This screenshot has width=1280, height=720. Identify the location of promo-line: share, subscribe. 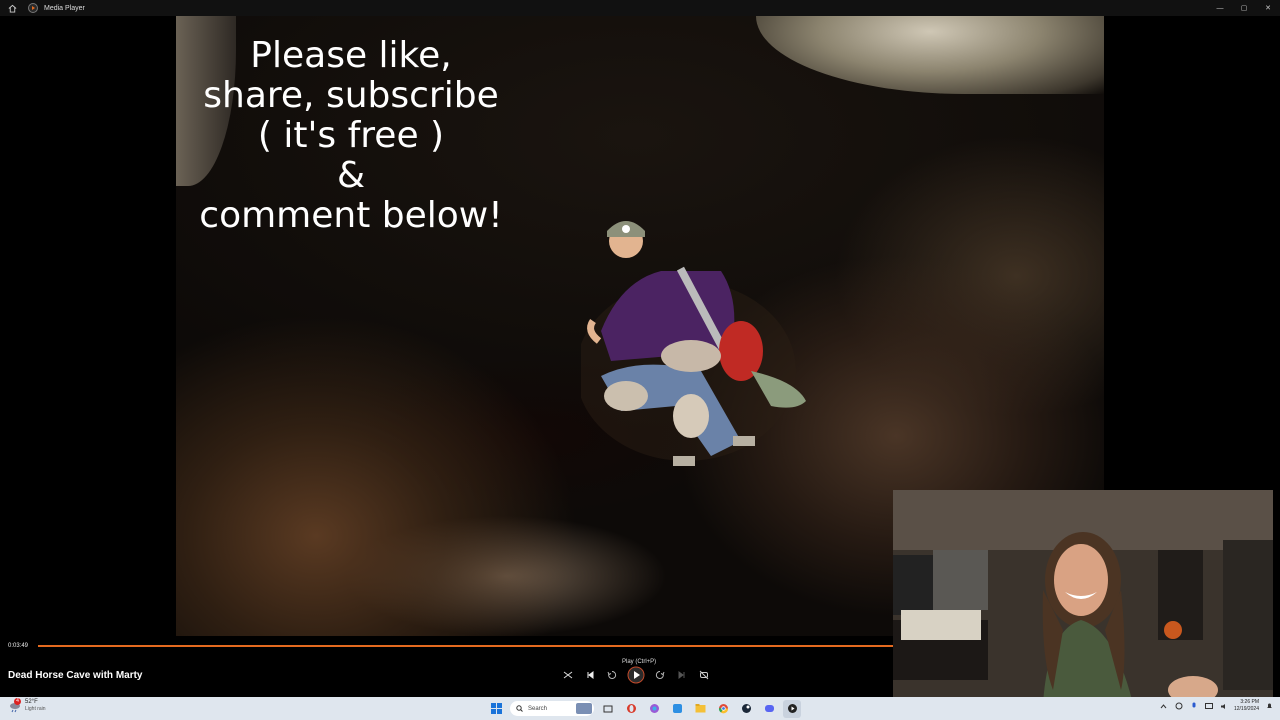
(351, 95).